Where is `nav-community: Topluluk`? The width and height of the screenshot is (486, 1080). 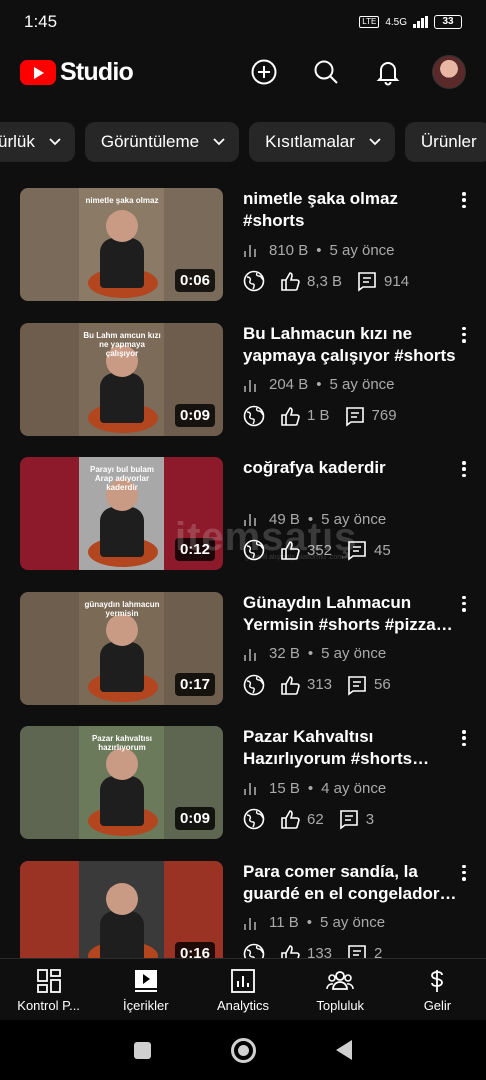 nav-community: Topluluk is located at coordinates (340, 990).